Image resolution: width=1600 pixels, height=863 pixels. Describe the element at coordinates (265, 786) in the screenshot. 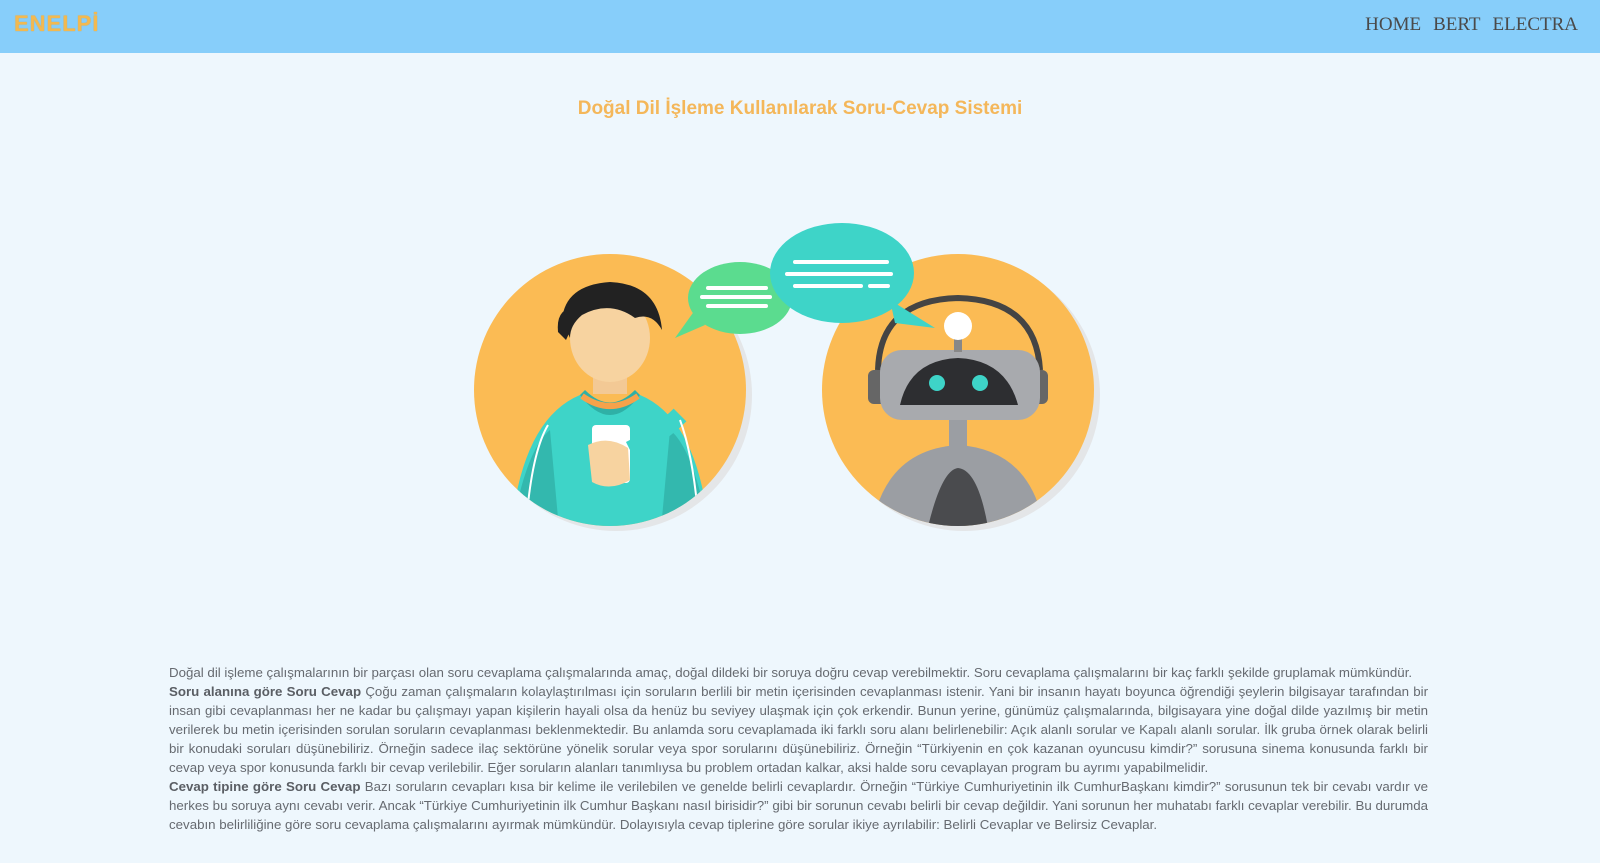

I see `section-cevap-tipi-title: Cevap tipine göre Soru Cevap` at that location.